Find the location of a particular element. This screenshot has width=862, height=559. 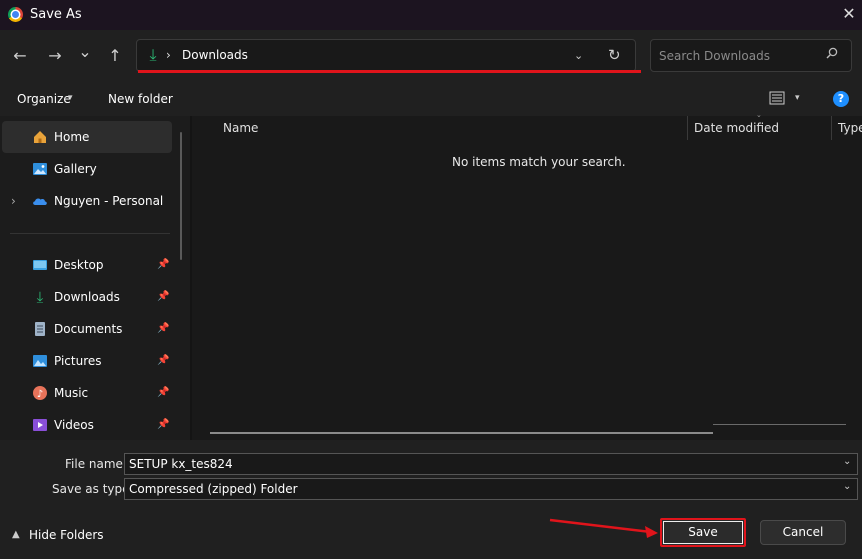

save-type-dropdown-icon: ⌄ is located at coordinates (847, 486).